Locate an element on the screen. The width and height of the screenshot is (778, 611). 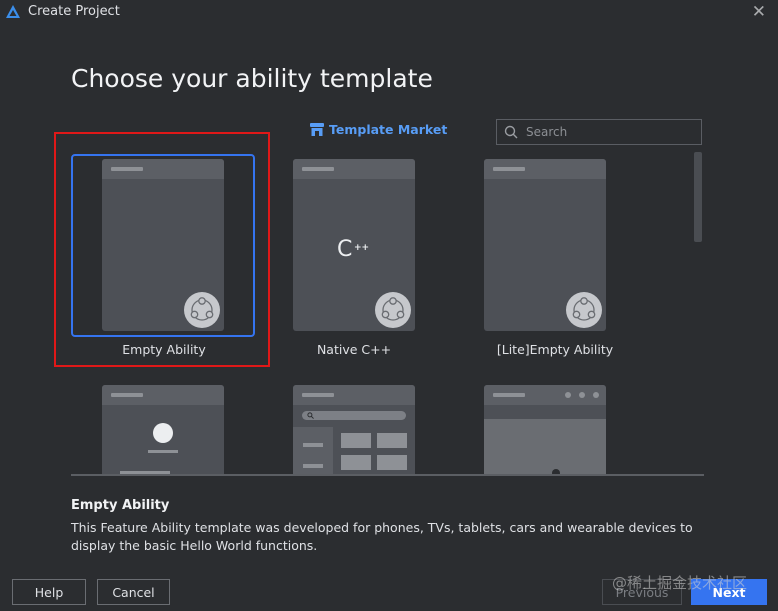
media-area is located at coordinates (545, 446).